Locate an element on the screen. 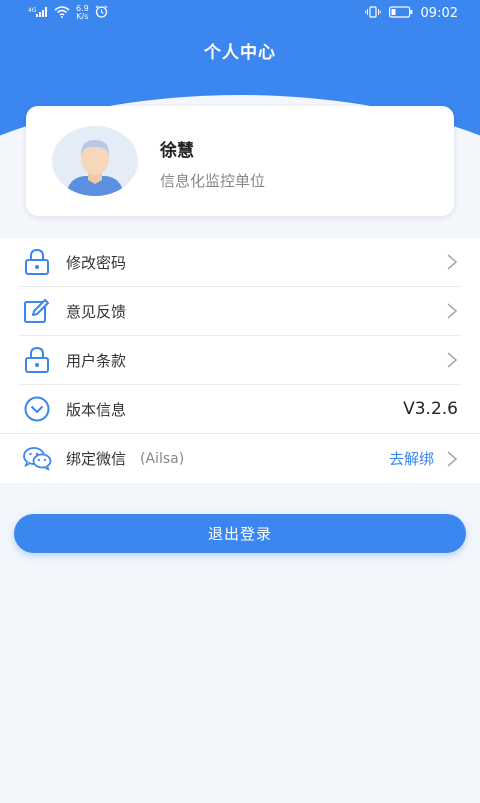 The image size is (480, 803). chevron-circle-icon is located at coordinates (37, 409).